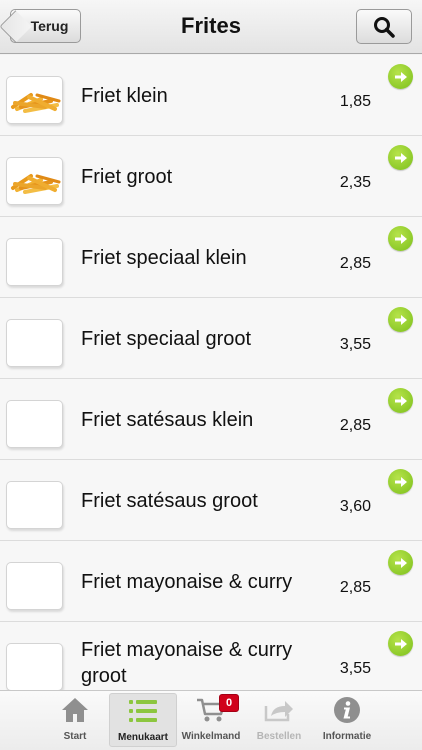 The image size is (422, 750). Describe the element at coordinates (187, 581) in the screenshot. I see `item-name: Friet mayonaise & curry` at that location.